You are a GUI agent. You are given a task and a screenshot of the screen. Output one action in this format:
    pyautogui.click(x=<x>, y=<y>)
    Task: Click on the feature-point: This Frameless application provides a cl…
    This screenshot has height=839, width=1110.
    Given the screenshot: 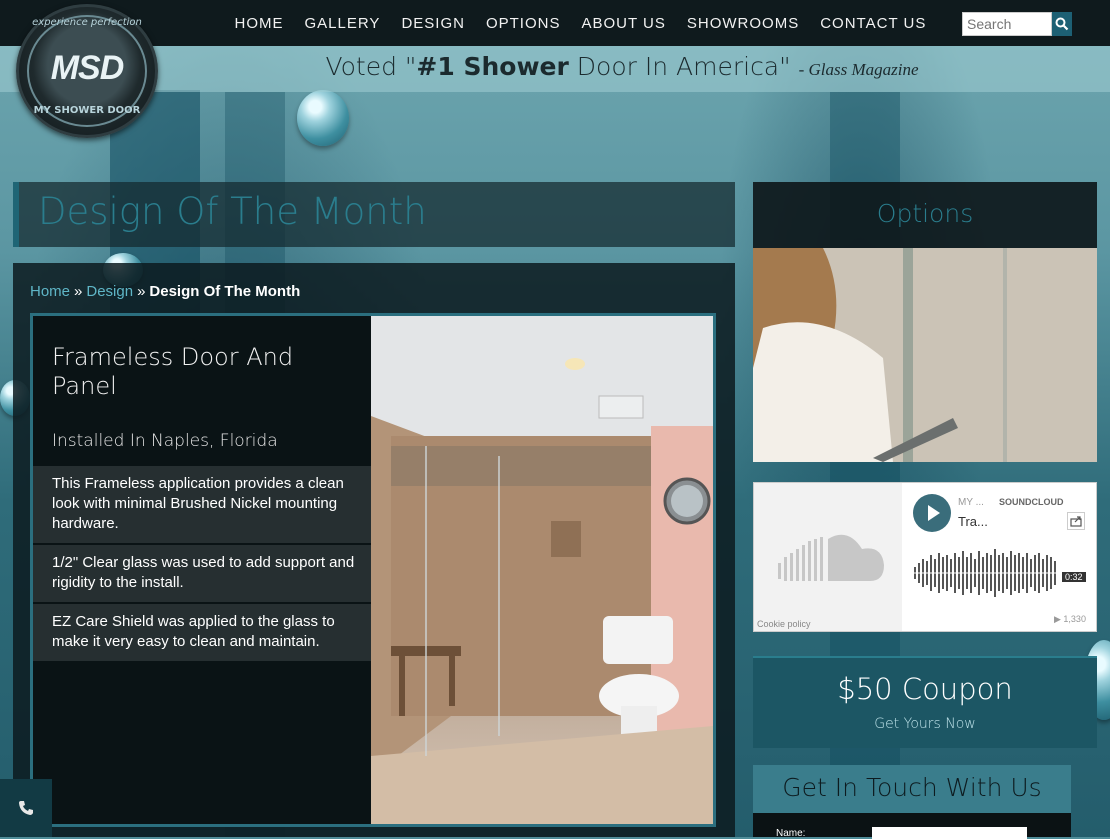 What is the action you would take?
    pyautogui.click(x=202, y=505)
    